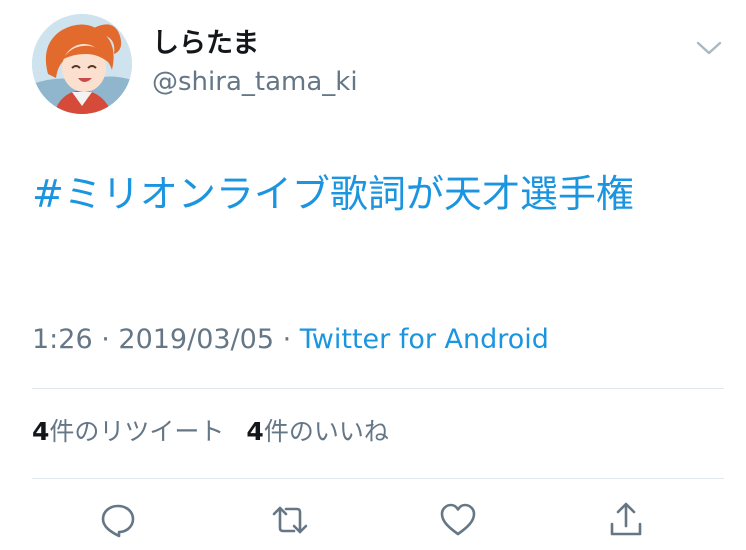 Image resolution: width=746 pixels, height=550 pixels. Describe the element at coordinates (458, 520) in the screenshot. I see `heart-icon` at that location.